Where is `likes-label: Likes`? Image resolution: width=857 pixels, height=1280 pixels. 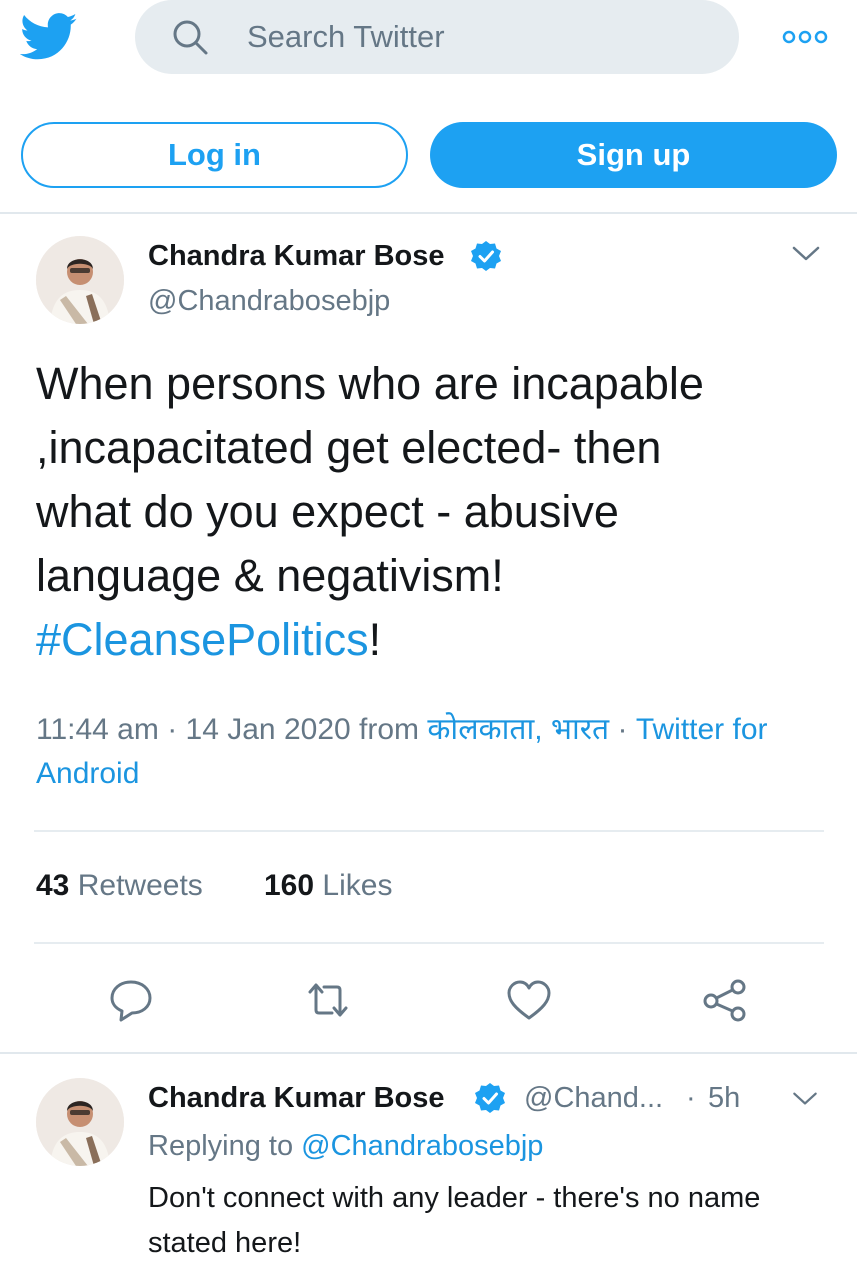 likes-label: Likes is located at coordinates (357, 885).